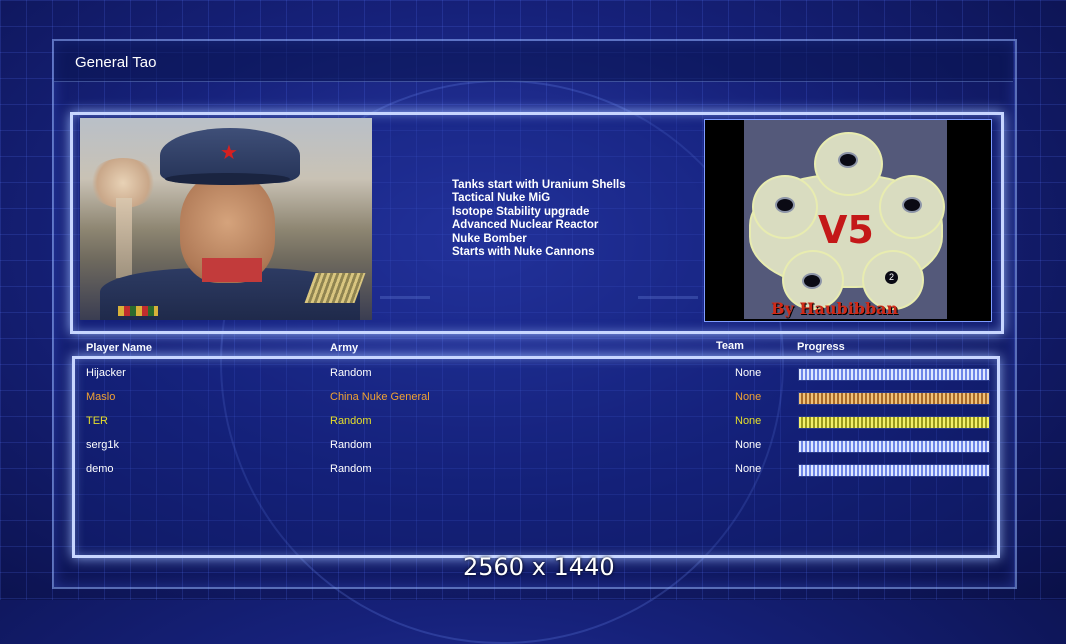  I want to click on ability-line: Nuke Bomber, so click(489, 238).